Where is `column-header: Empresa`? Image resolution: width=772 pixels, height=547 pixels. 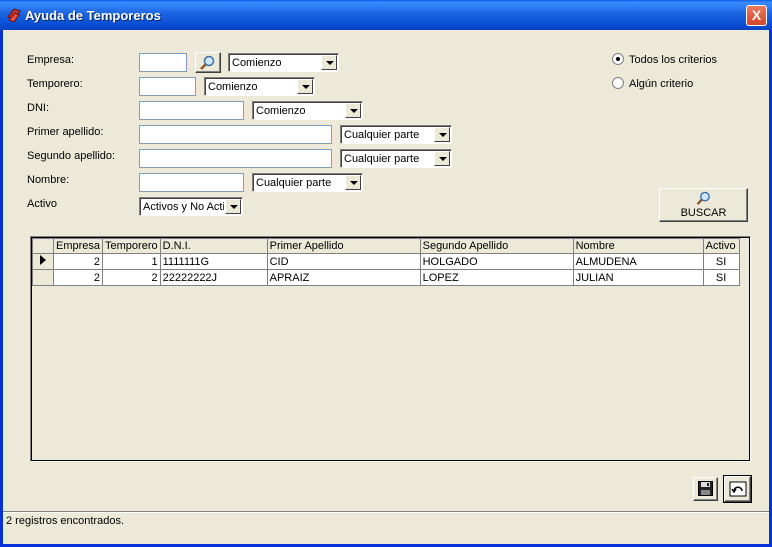 column-header: Empresa is located at coordinates (78, 246).